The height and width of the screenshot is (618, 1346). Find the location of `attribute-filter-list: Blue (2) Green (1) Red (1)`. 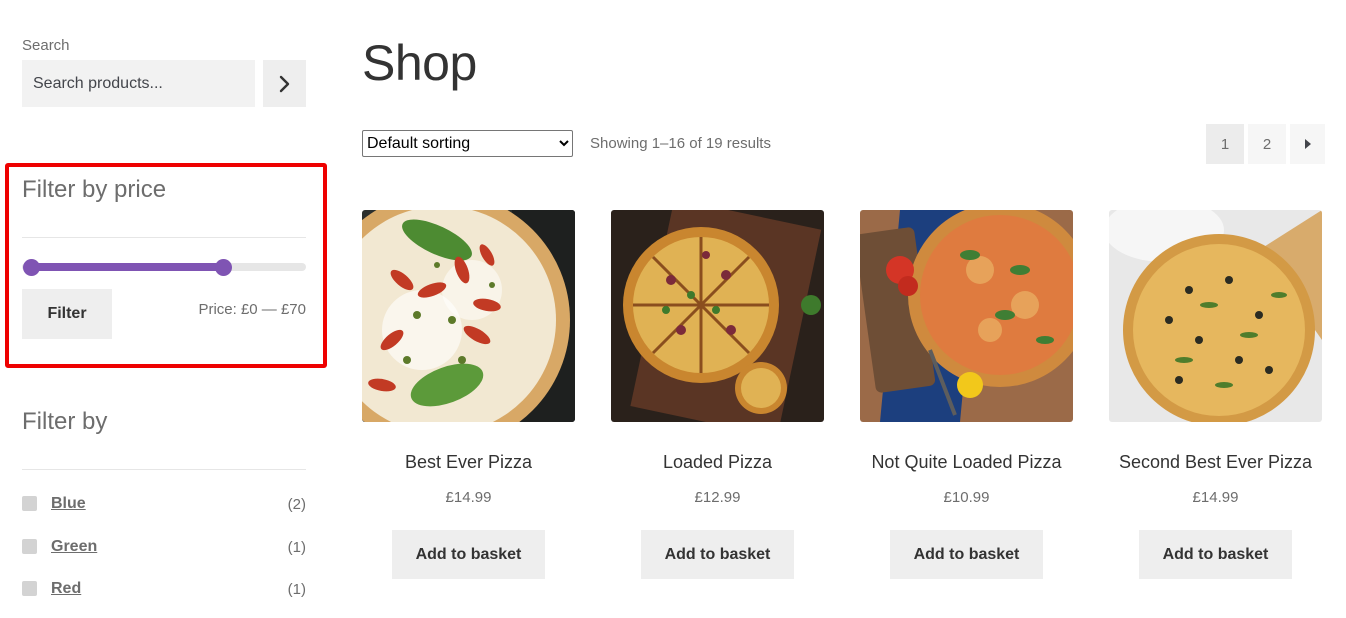

attribute-filter-list: Blue (2) Green (1) Red (1) is located at coordinates (164, 554).